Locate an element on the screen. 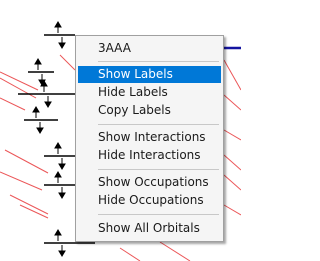  menu-item-hide-interactions: Hide Interactions is located at coordinates (149, 155).